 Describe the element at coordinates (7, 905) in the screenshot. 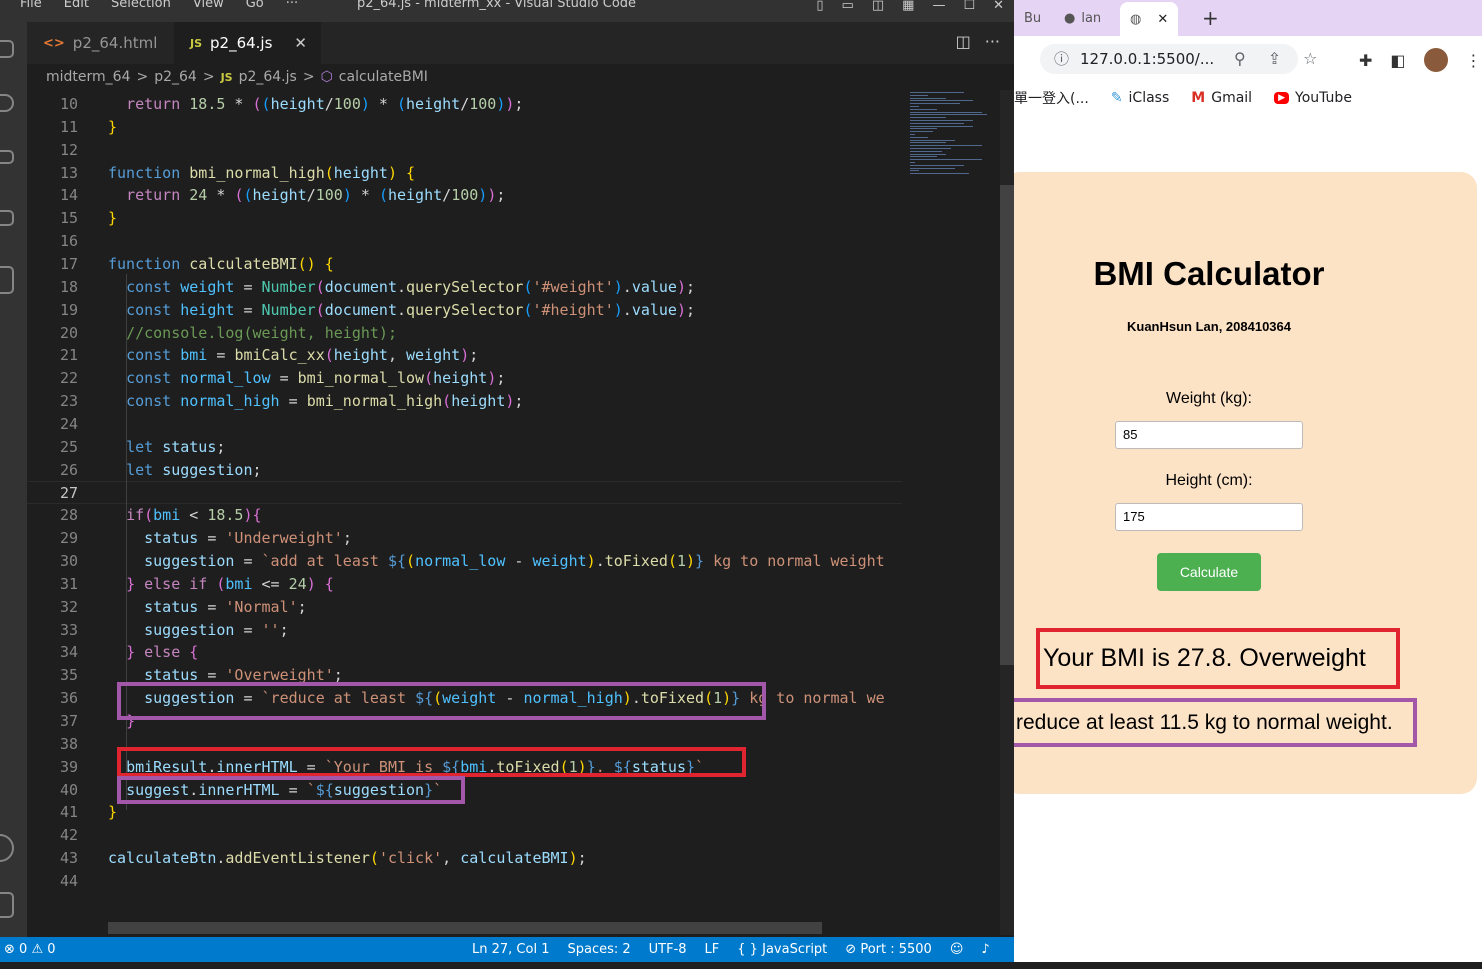

I see `settings-gear-icon` at that location.